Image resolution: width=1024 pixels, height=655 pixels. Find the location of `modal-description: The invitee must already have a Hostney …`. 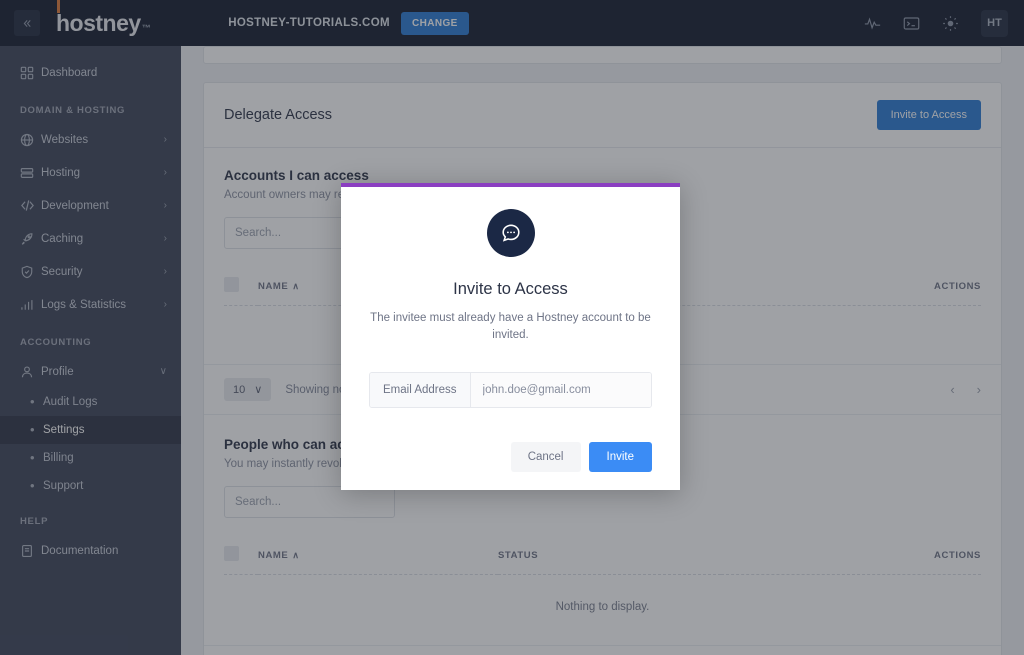

modal-description: The invitee must already have a Hostney … is located at coordinates (510, 327).